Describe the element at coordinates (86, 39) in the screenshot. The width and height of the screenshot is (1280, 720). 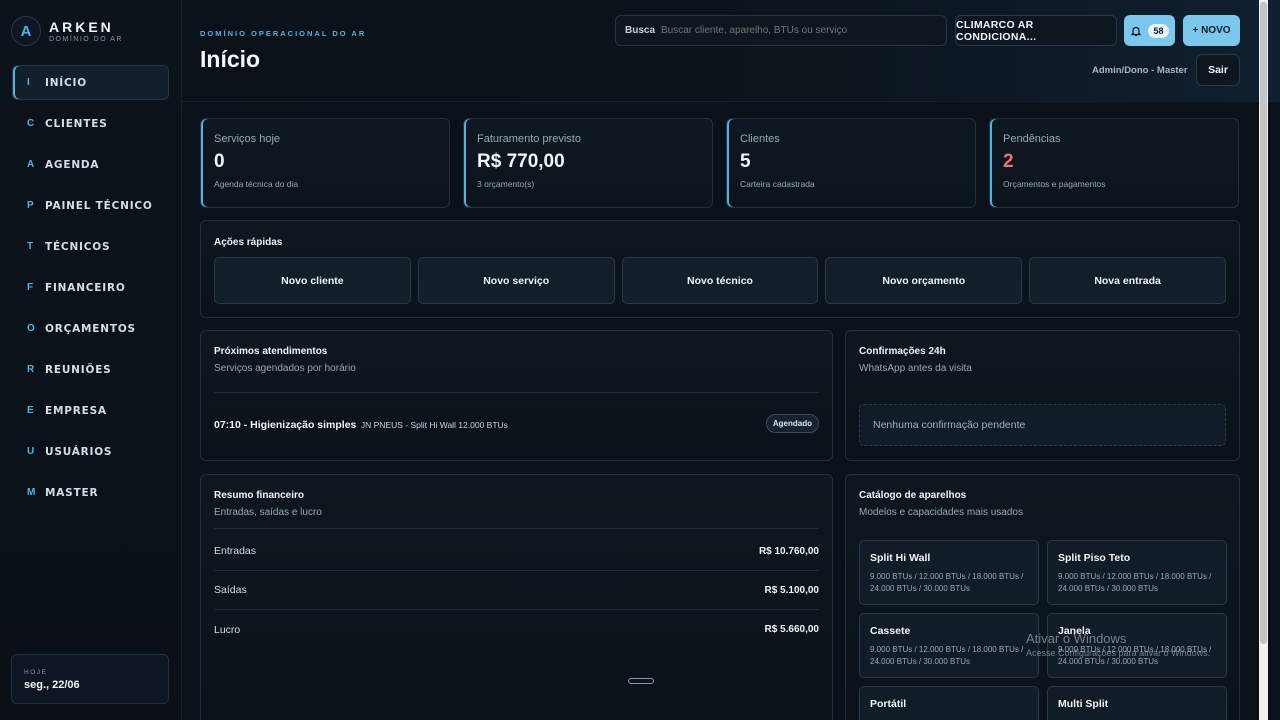
I see `brand-subtitle: DOMÍNIO DO AR` at that location.